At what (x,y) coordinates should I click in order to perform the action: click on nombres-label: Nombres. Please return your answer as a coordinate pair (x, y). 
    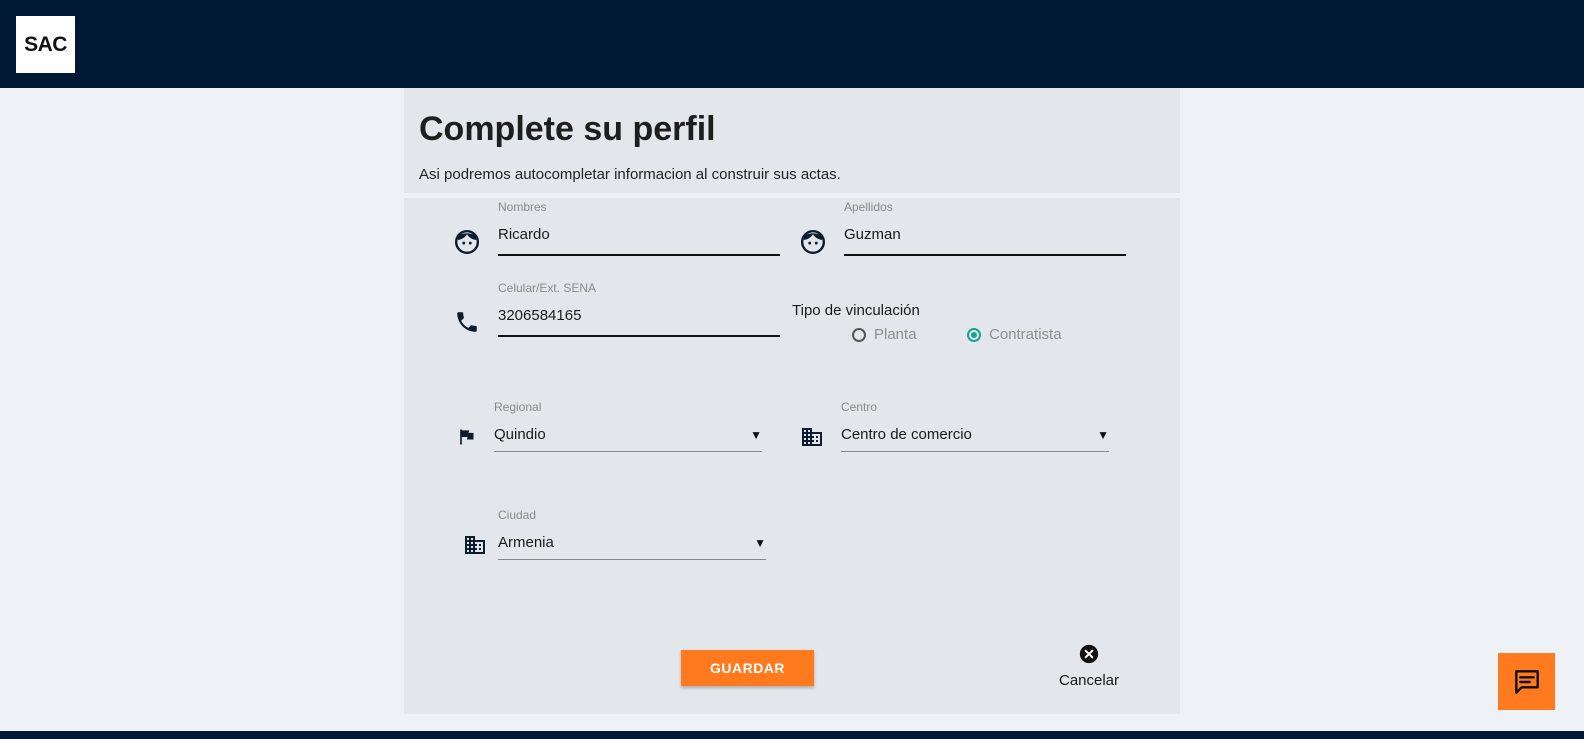
    Looking at the image, I should click on (522, 207).